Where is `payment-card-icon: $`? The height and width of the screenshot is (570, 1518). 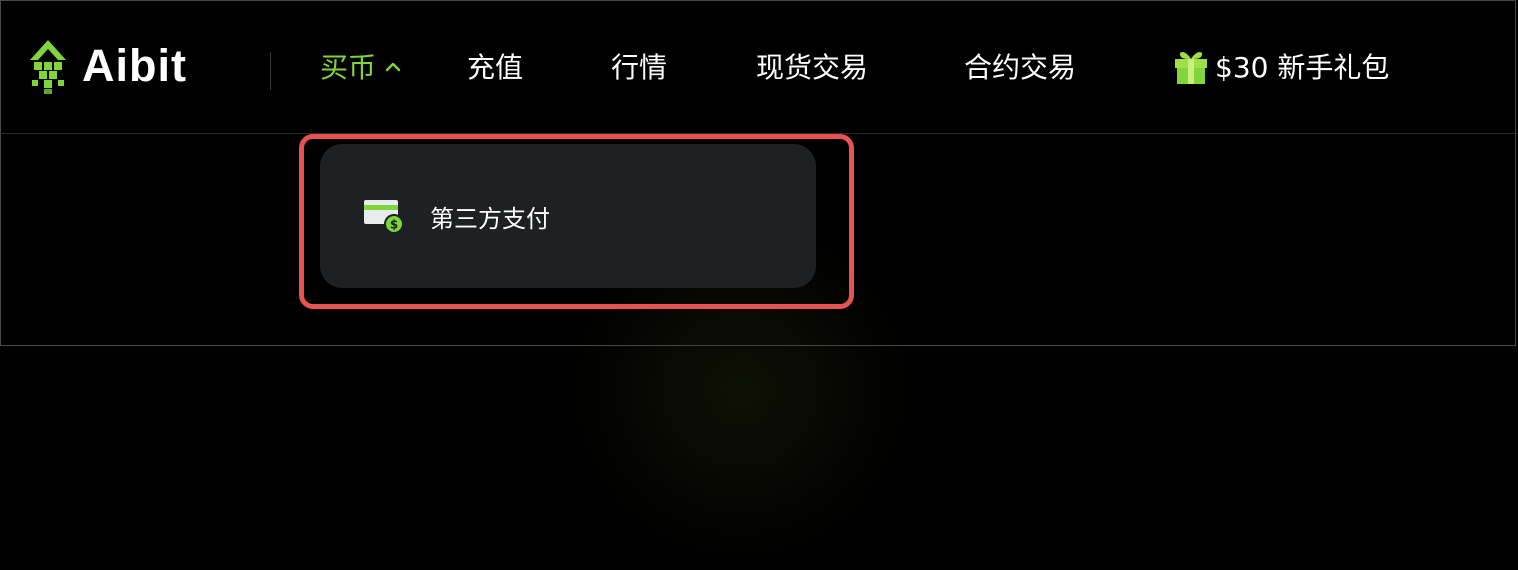 payment-card-icon: $ is located at coordinates (384, 217).